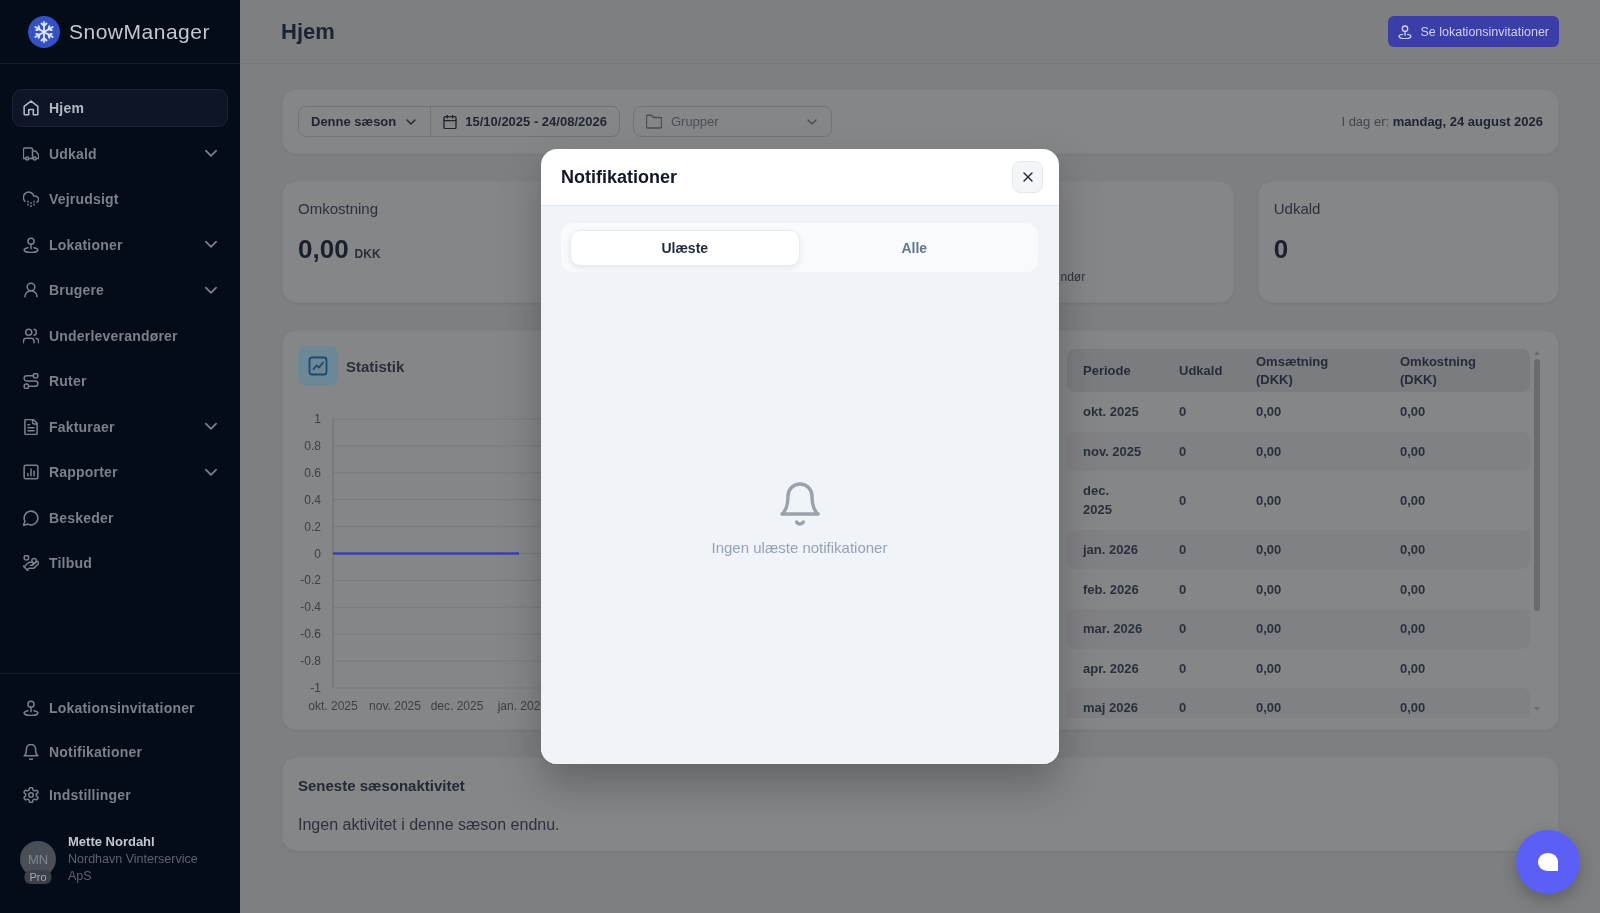  Describe the element at coordinates (308, 31) in the screenshot. I see `page-title: Hjem` at that location.